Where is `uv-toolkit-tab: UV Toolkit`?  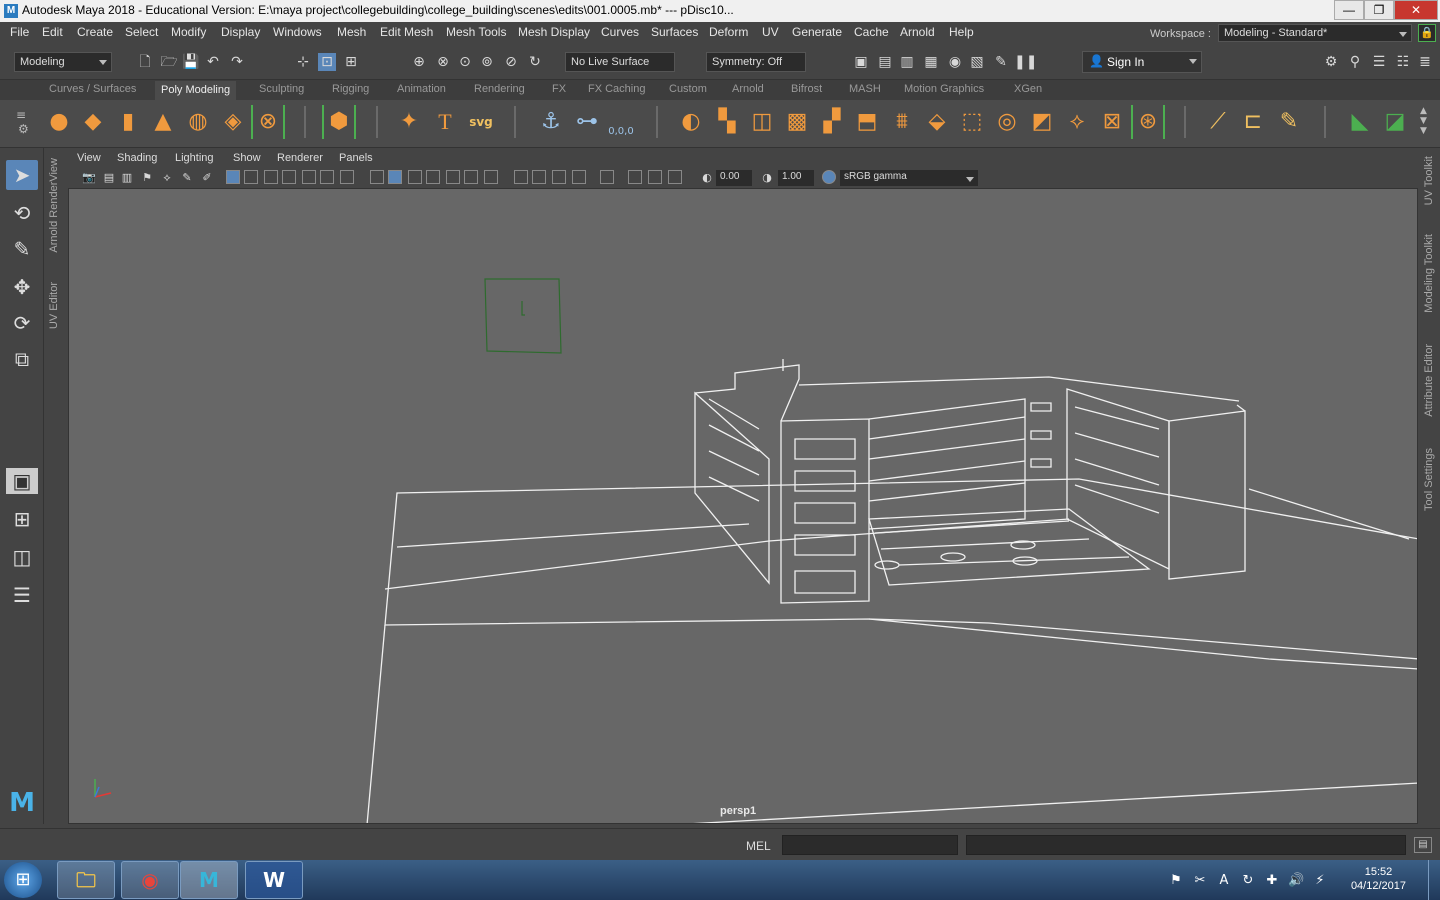
uv-toolkit-tab: UV Toolkit is located at coordinates (1429, 180).